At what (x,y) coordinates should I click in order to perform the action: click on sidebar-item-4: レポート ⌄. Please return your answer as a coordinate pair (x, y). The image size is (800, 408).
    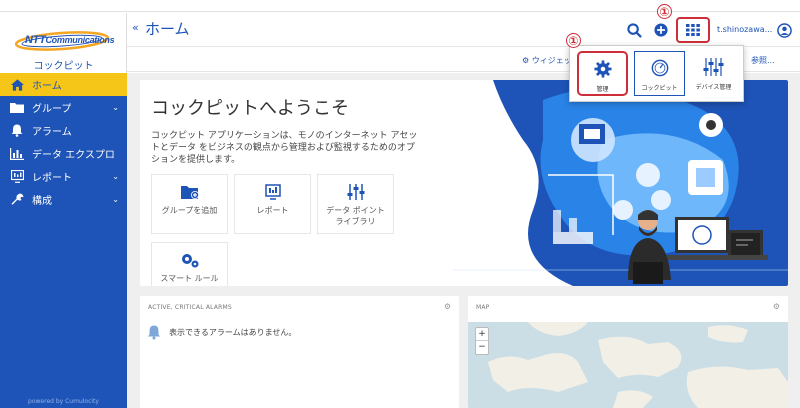
    Looking at the image, I should click on (63, 176).